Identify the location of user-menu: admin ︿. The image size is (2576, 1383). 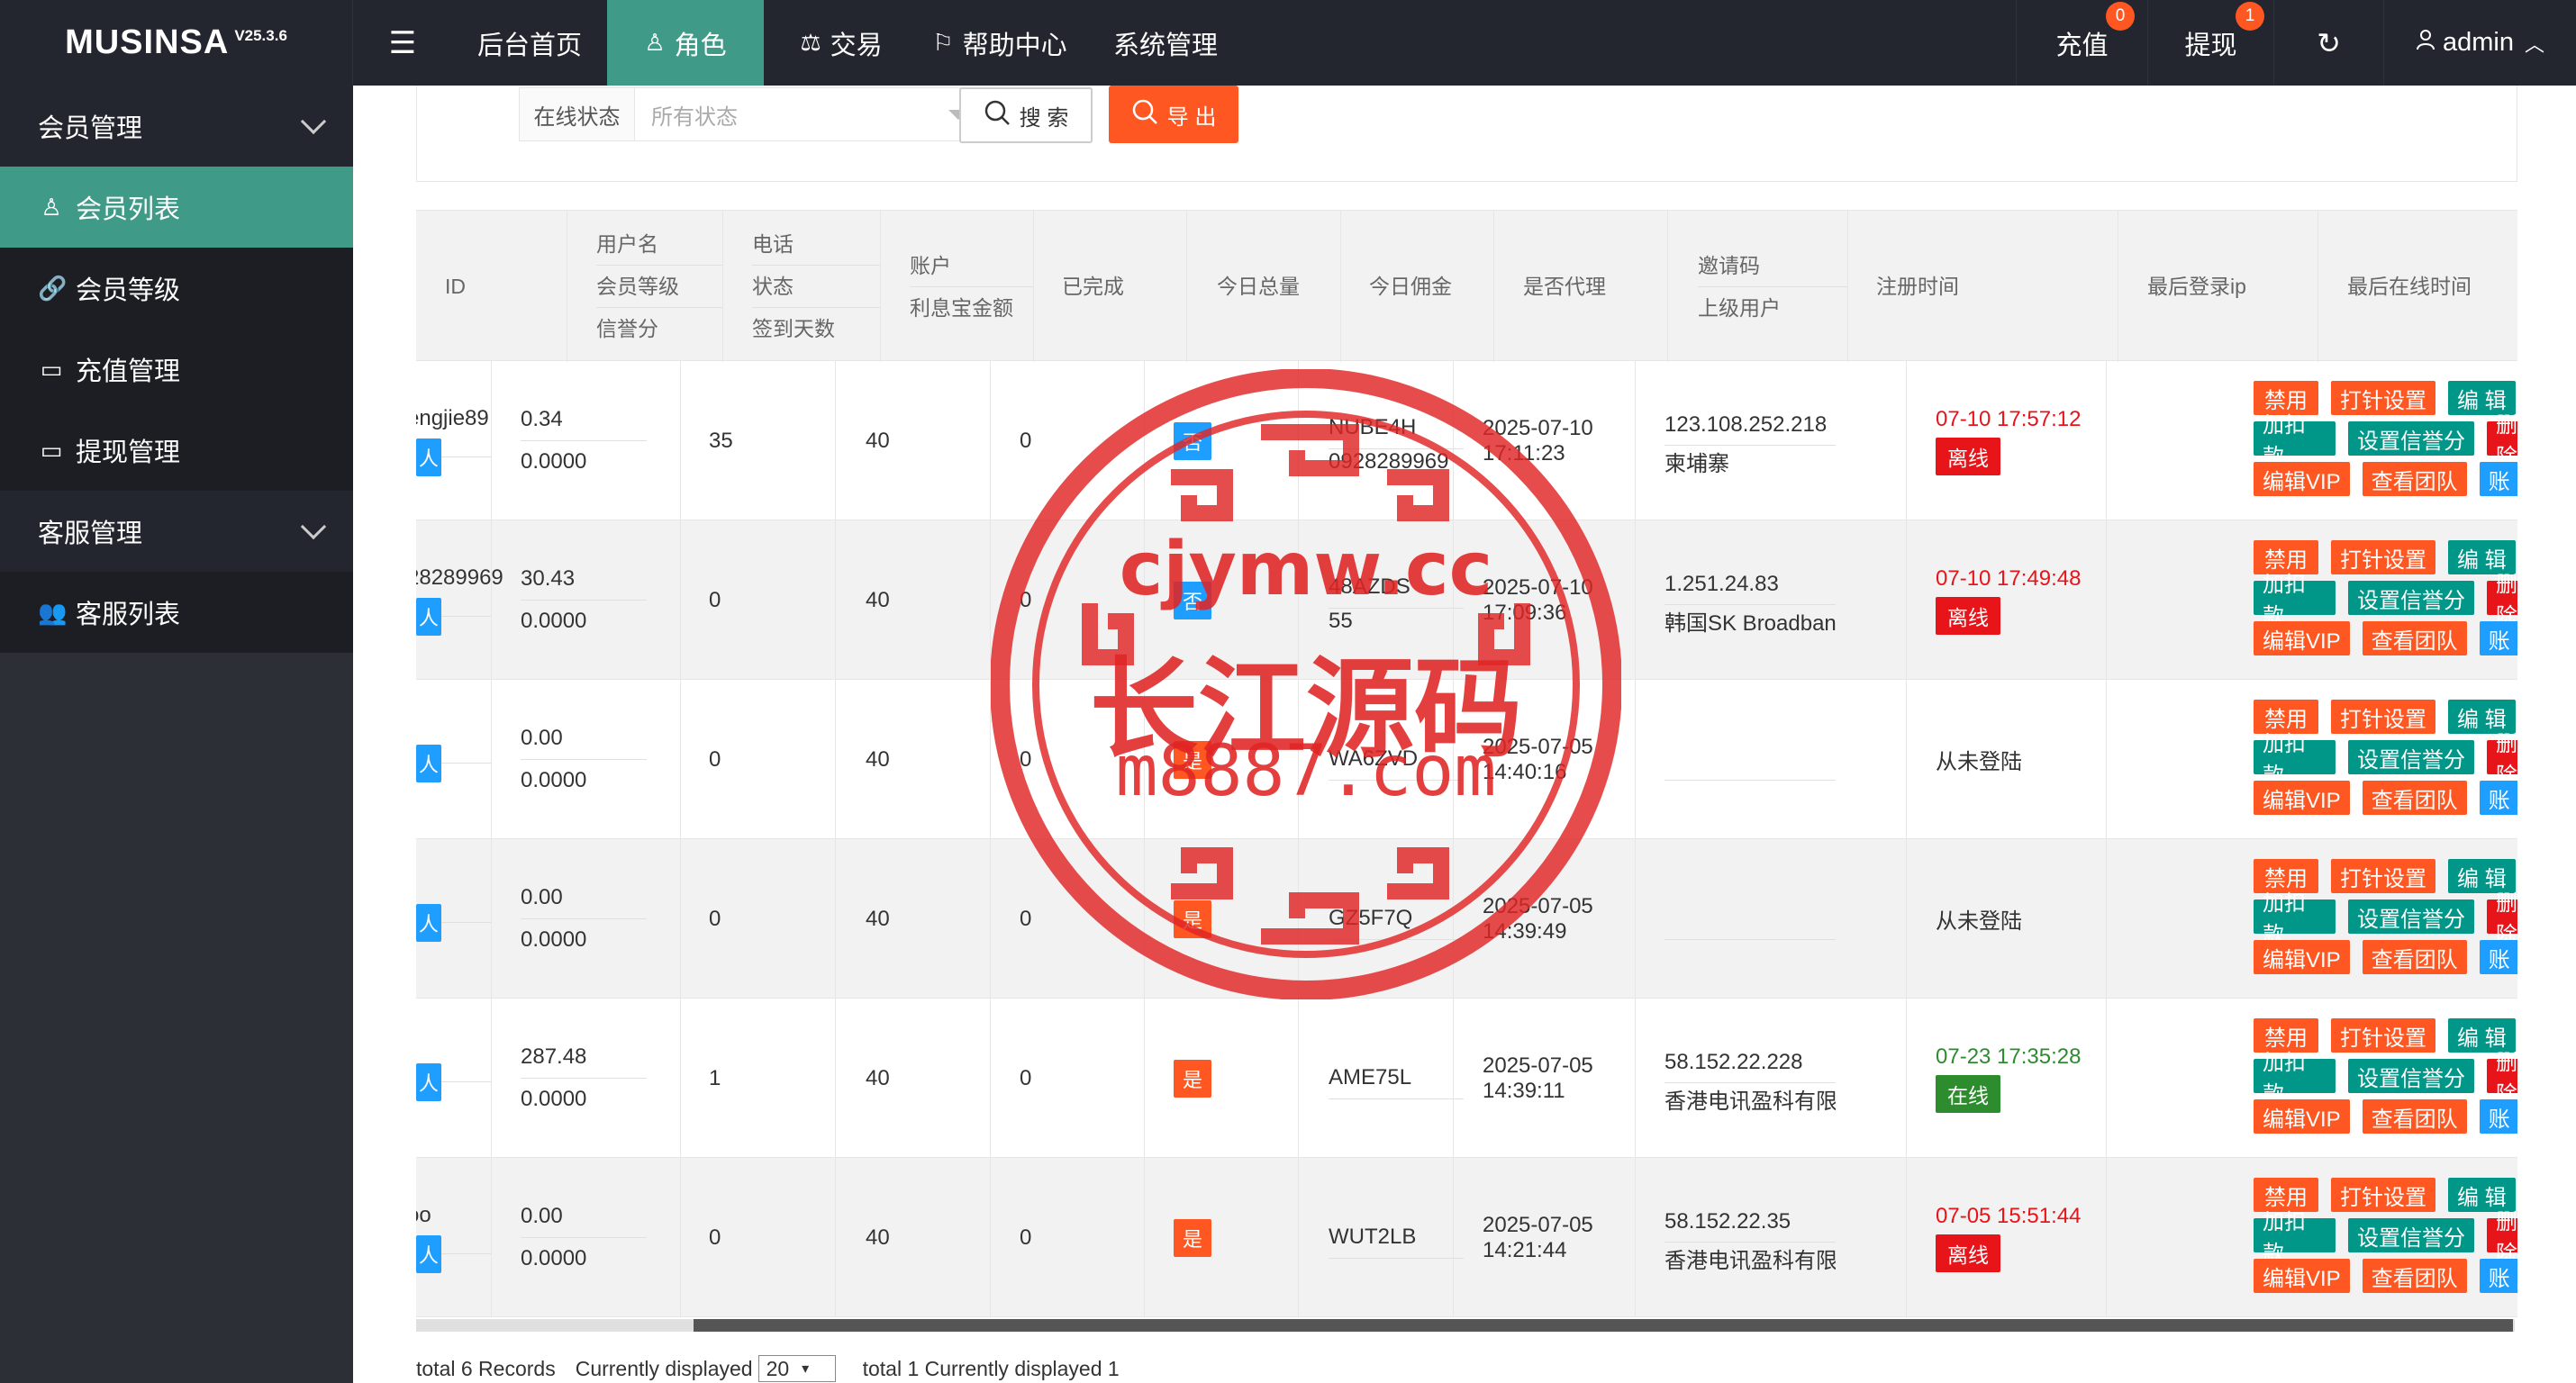
(2479, 43).